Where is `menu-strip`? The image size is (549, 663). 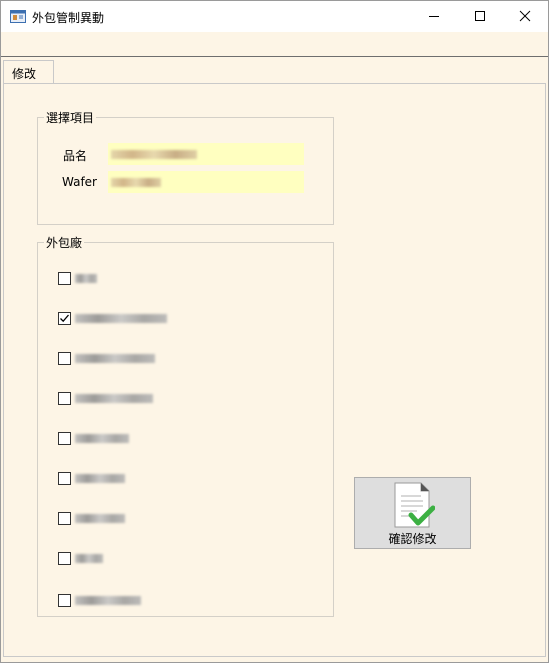 menu-strip is located at coordinates (274, 44).